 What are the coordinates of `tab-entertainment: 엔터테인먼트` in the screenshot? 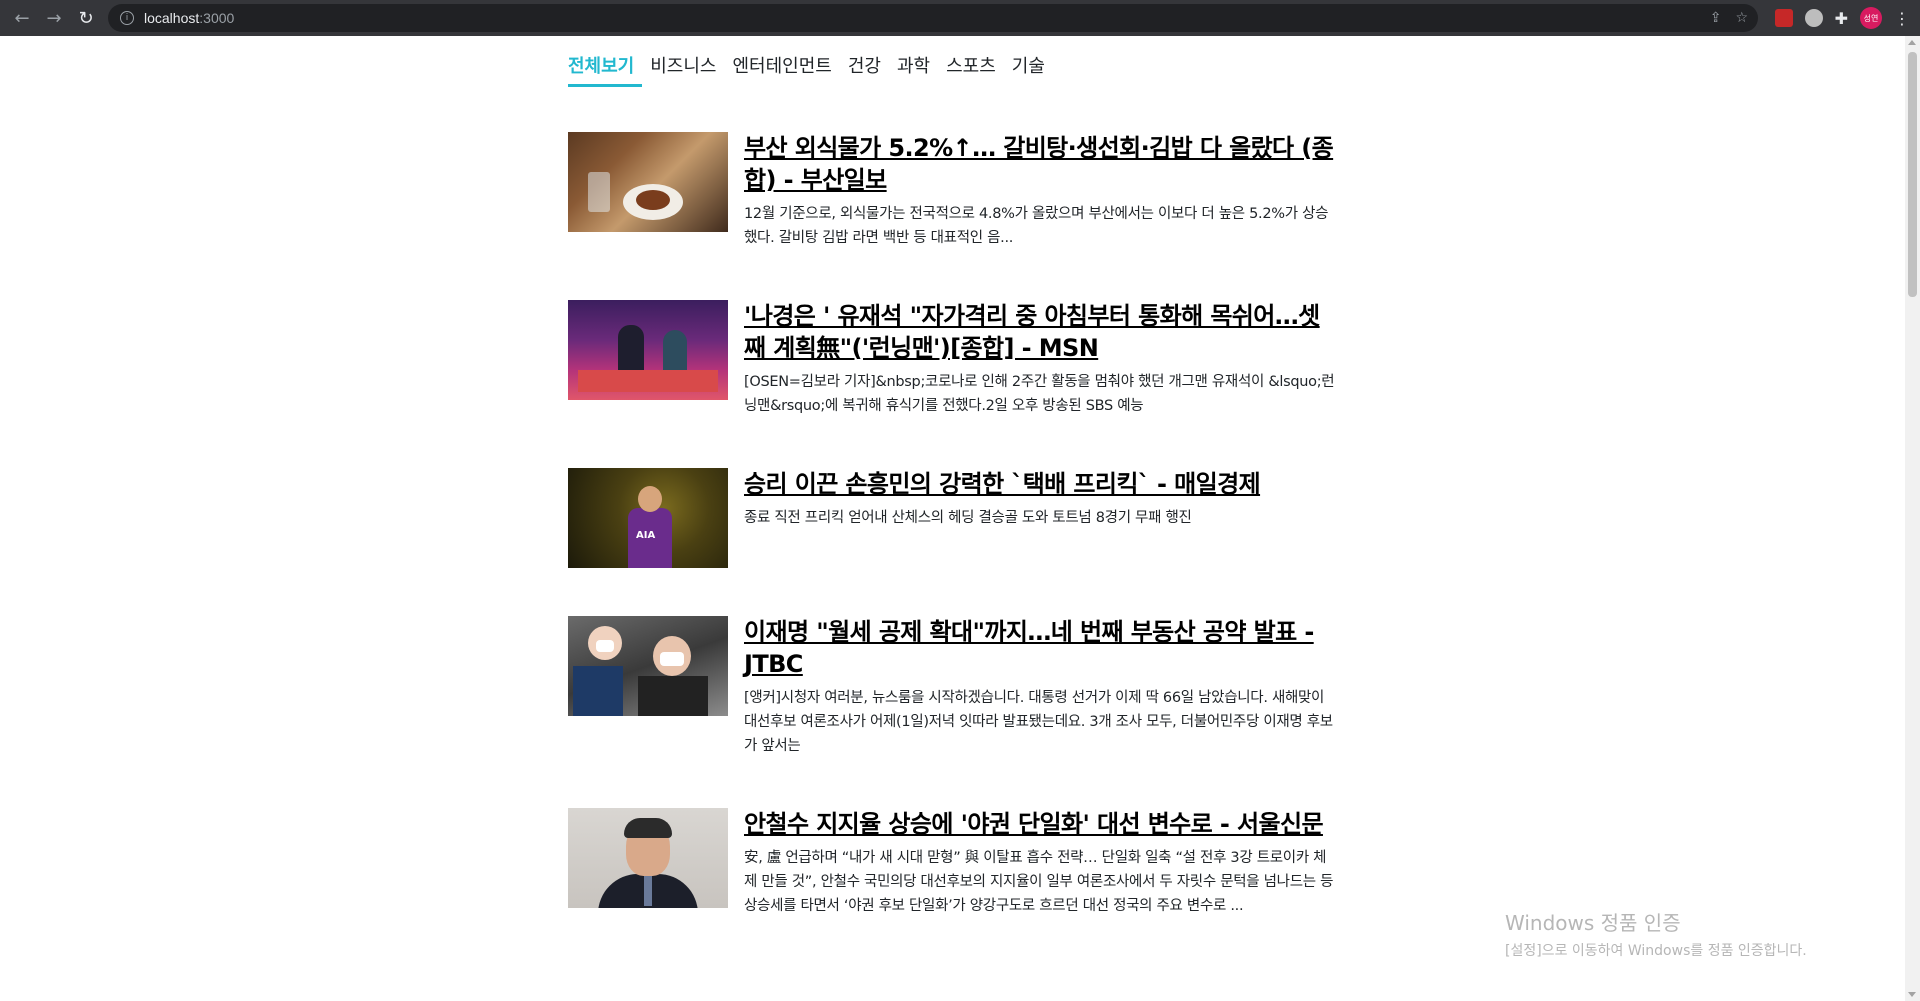 It's located at (786, 69).